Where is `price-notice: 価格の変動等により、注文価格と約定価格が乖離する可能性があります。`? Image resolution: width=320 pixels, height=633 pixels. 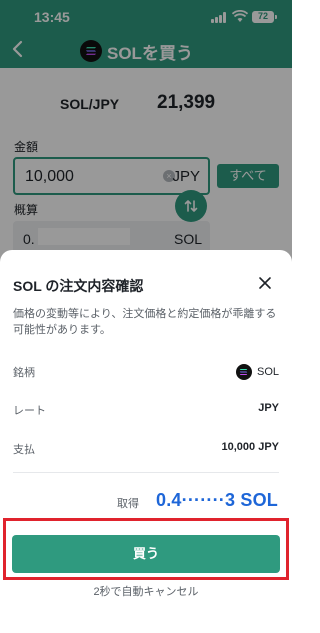 price-notice: 価格の変動等により、注文価格と約定価格が乖離する可能性があります。 is located at coordinates (145, 322).